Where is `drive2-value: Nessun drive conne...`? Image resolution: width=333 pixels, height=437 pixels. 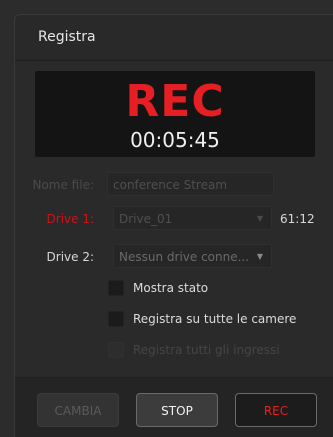
drive2-value: Nessun drive conne... is located at coordinates (184, 257).